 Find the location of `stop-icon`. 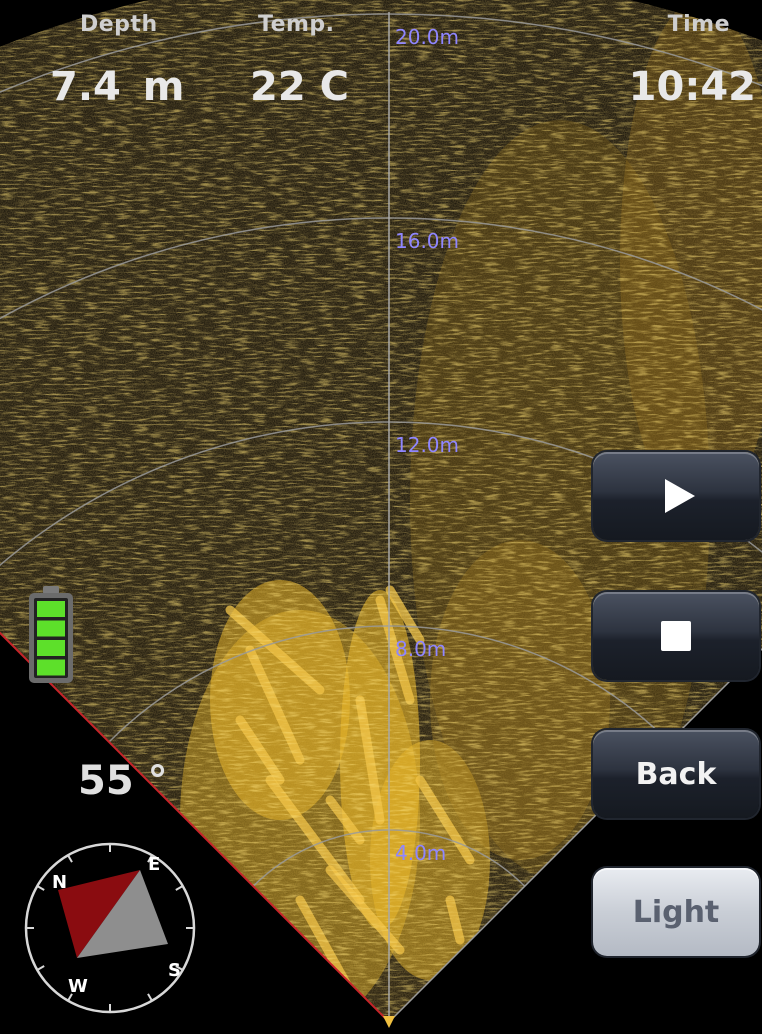

stop-icon is located at coordinates (676, 636).